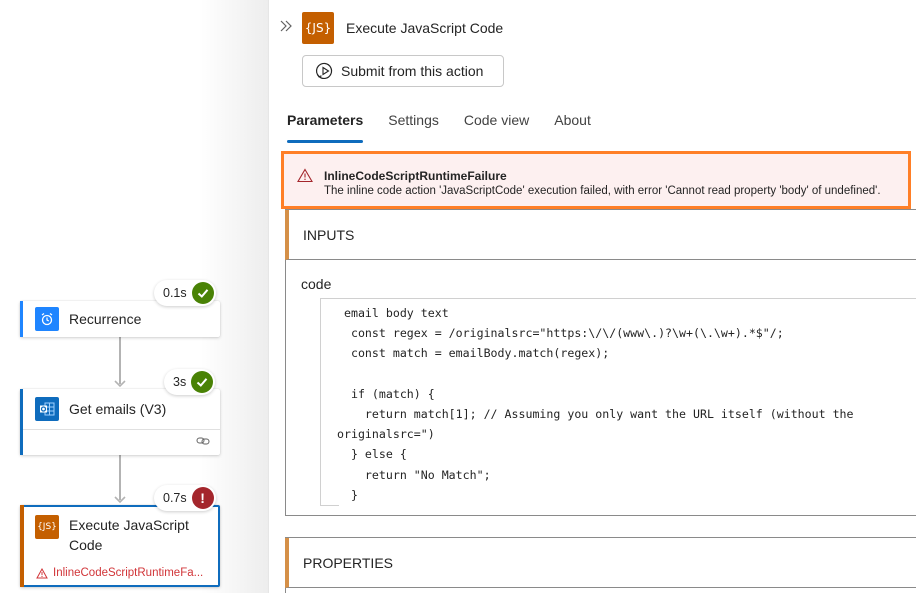 This screenshot has width=916, height=593. What do you see at coordinates (415, 176) in the screenshot?
I see `error-title: InlineCodeScriptRuntimeFailure` at bounding box center [415, 176].